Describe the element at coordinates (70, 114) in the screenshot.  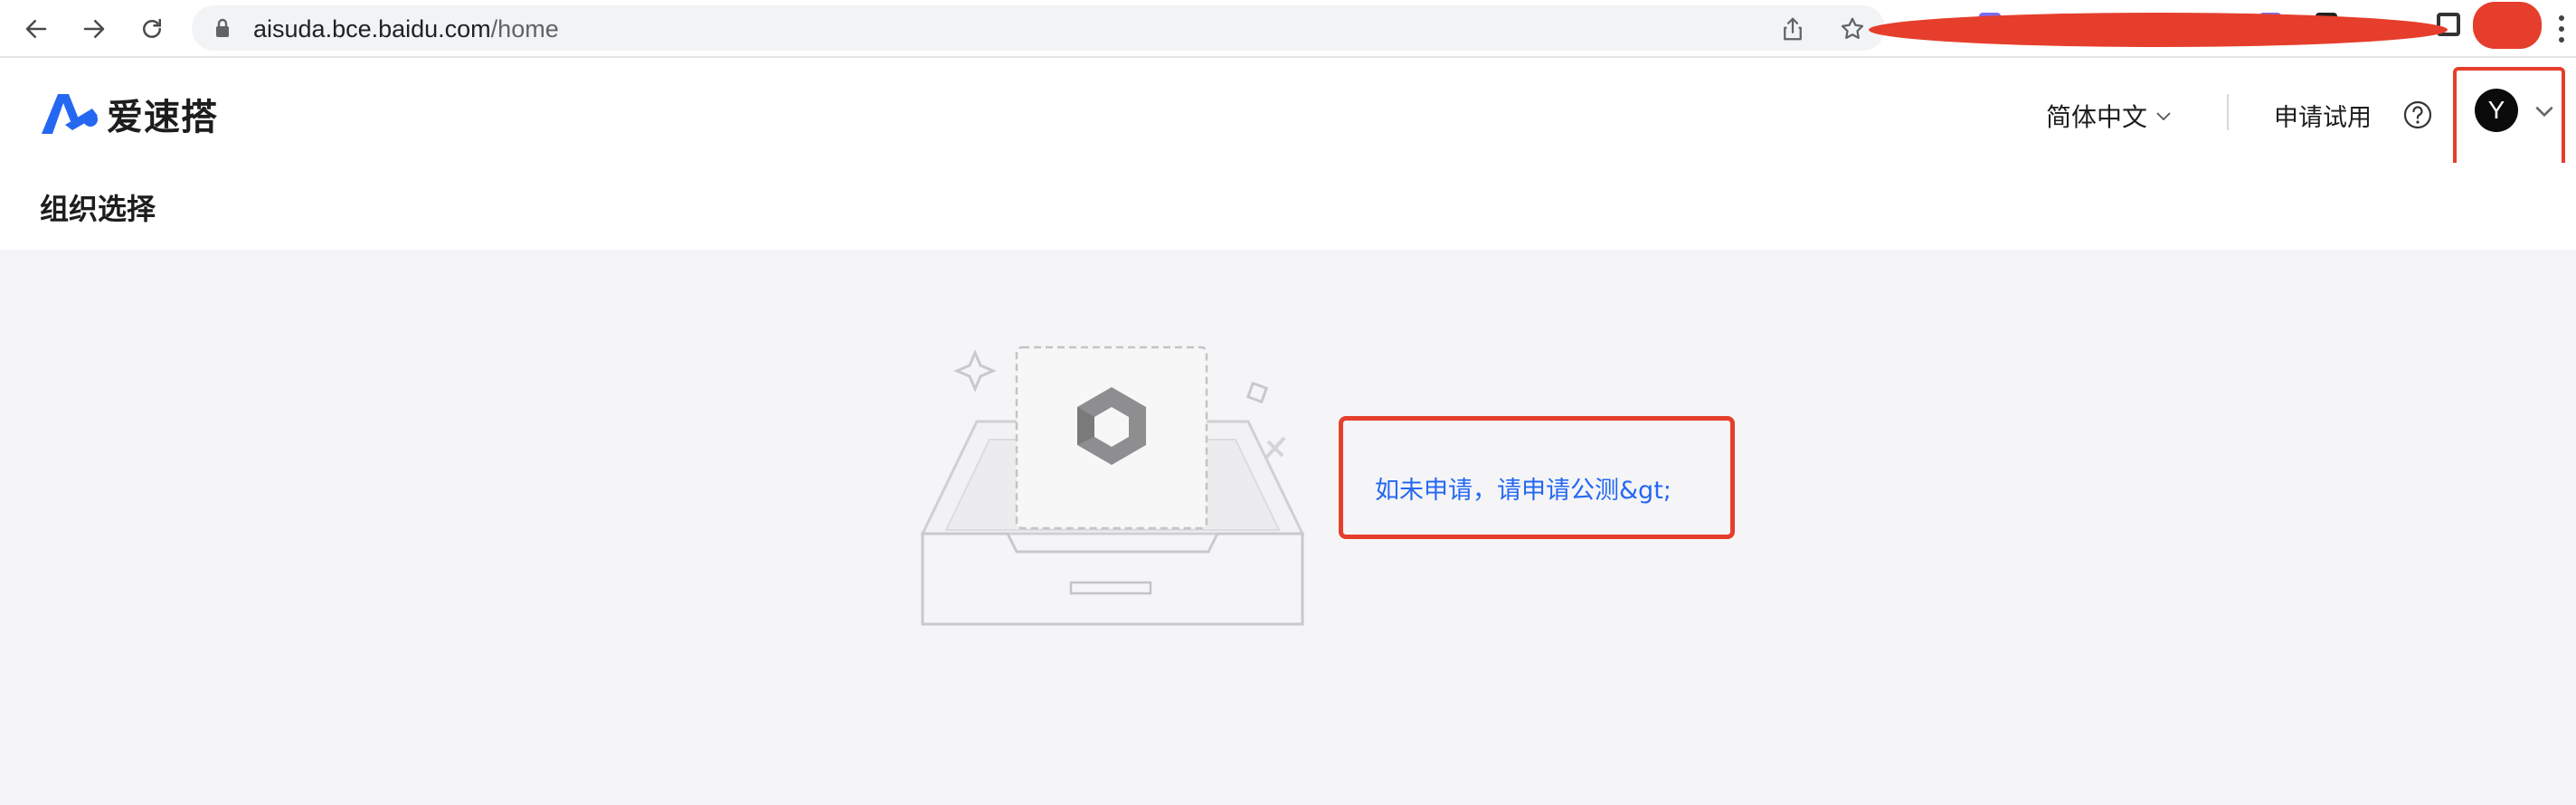
I see `logo-mark-icon` at that location.